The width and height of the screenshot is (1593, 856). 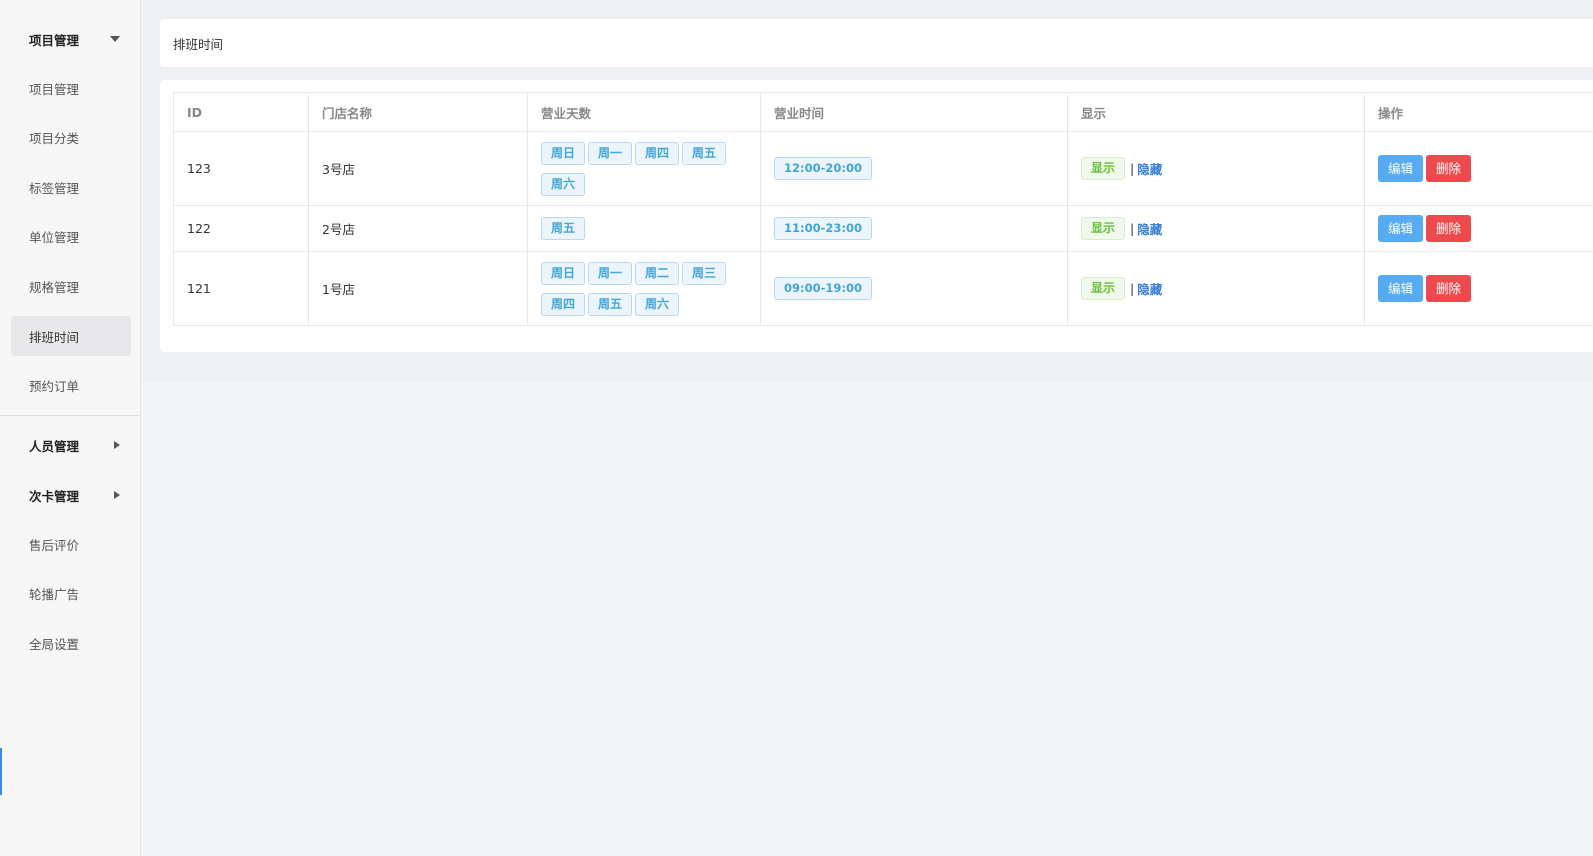 What do you see at coordinates (54, 40) in the screenshot?
I see `sidebar-group-label: 项目管理` at bounding box center [54, 40].